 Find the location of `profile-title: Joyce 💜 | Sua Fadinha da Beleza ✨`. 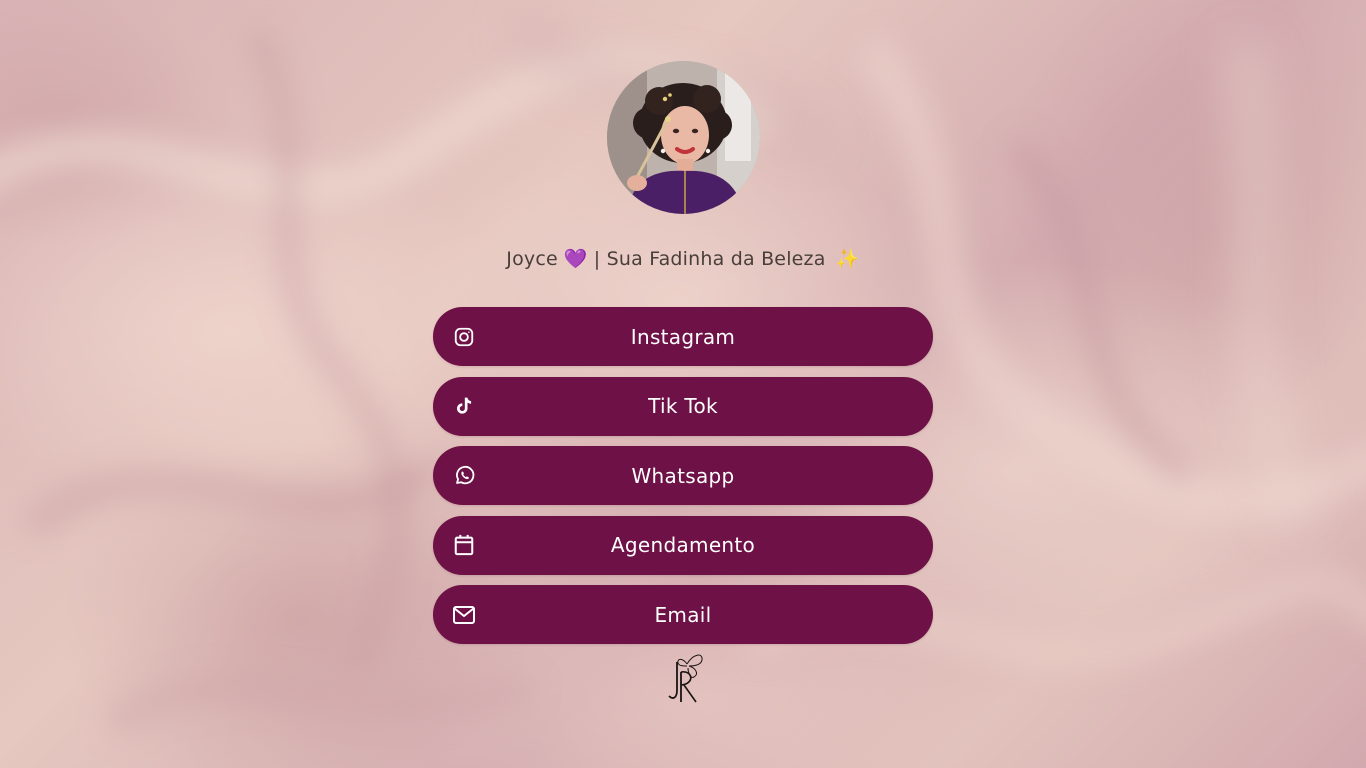

profile-title: Joyce 💜 | Sua Fadinha da Beleza ✨ is located at coordinates (683, 258).